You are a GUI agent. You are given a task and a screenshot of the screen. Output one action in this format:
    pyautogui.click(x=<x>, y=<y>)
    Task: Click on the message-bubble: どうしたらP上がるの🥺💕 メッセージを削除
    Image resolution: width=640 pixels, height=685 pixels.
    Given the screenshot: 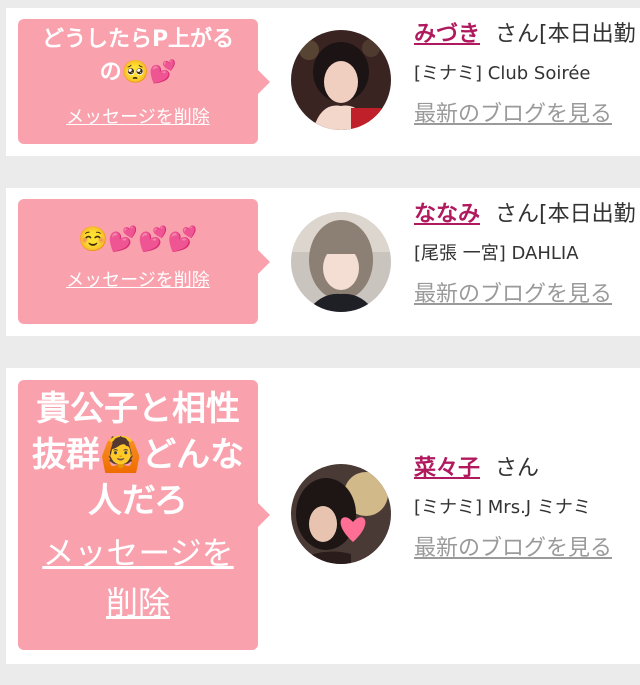 What is the action you would take?
    pyautogui.click(x=144, y=81)
    